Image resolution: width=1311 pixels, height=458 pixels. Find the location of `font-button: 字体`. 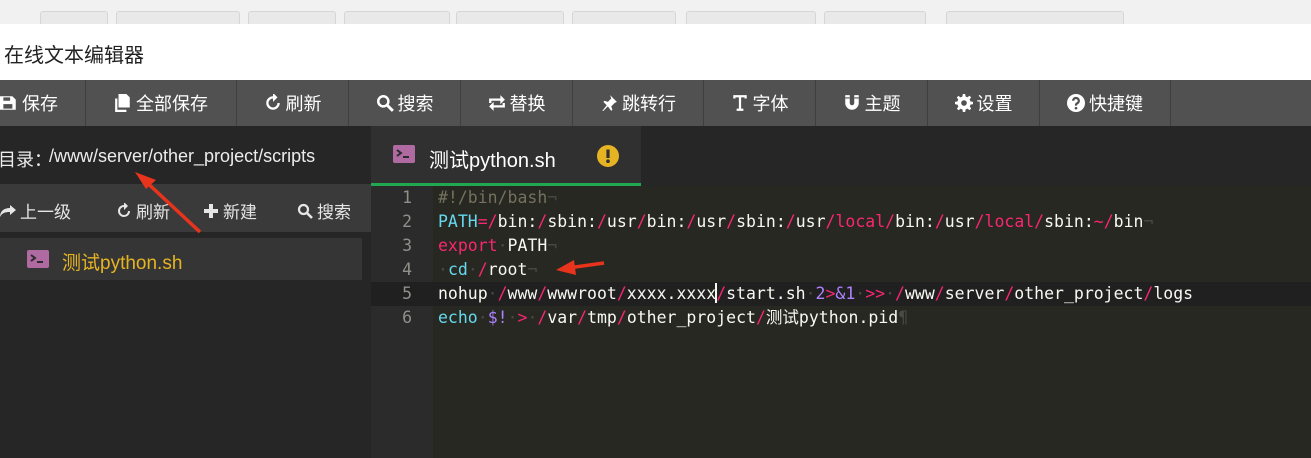

font-button: 字体 is located at coordinates (760, 103).